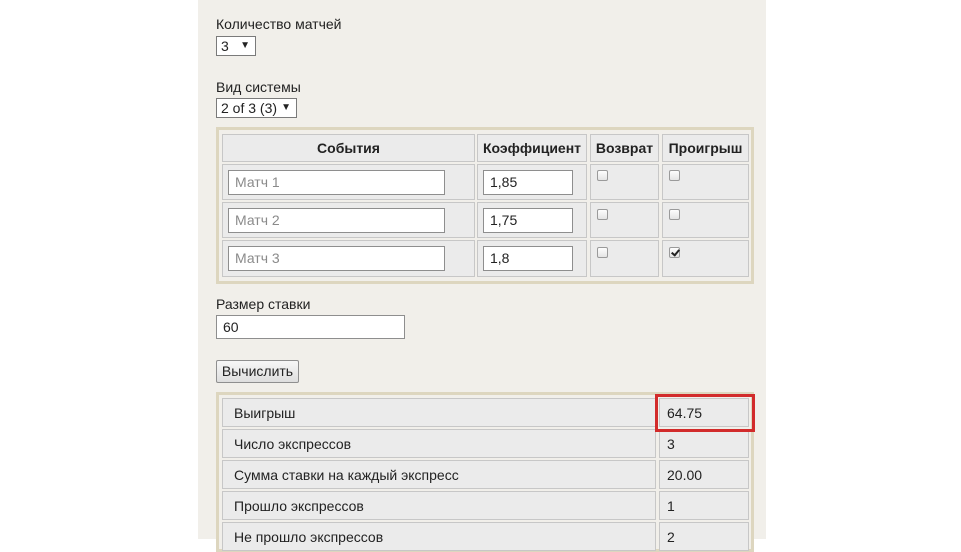 The image size is (961, 552). I want to click on loss-2-checkbox, so click(674, 214).